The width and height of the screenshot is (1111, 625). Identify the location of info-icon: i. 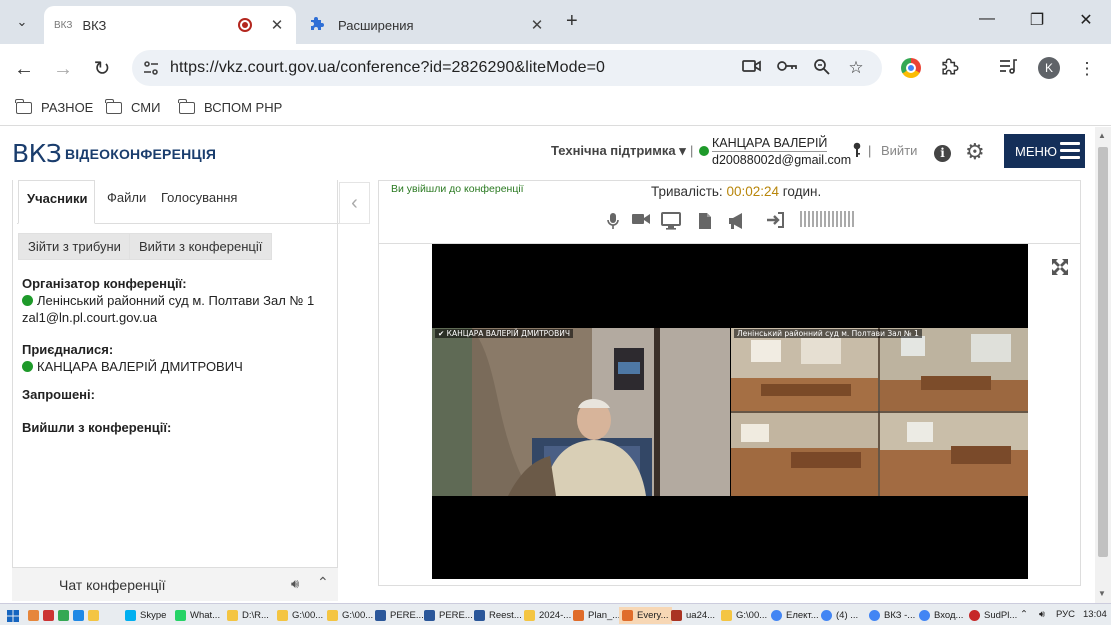
(942, 153).